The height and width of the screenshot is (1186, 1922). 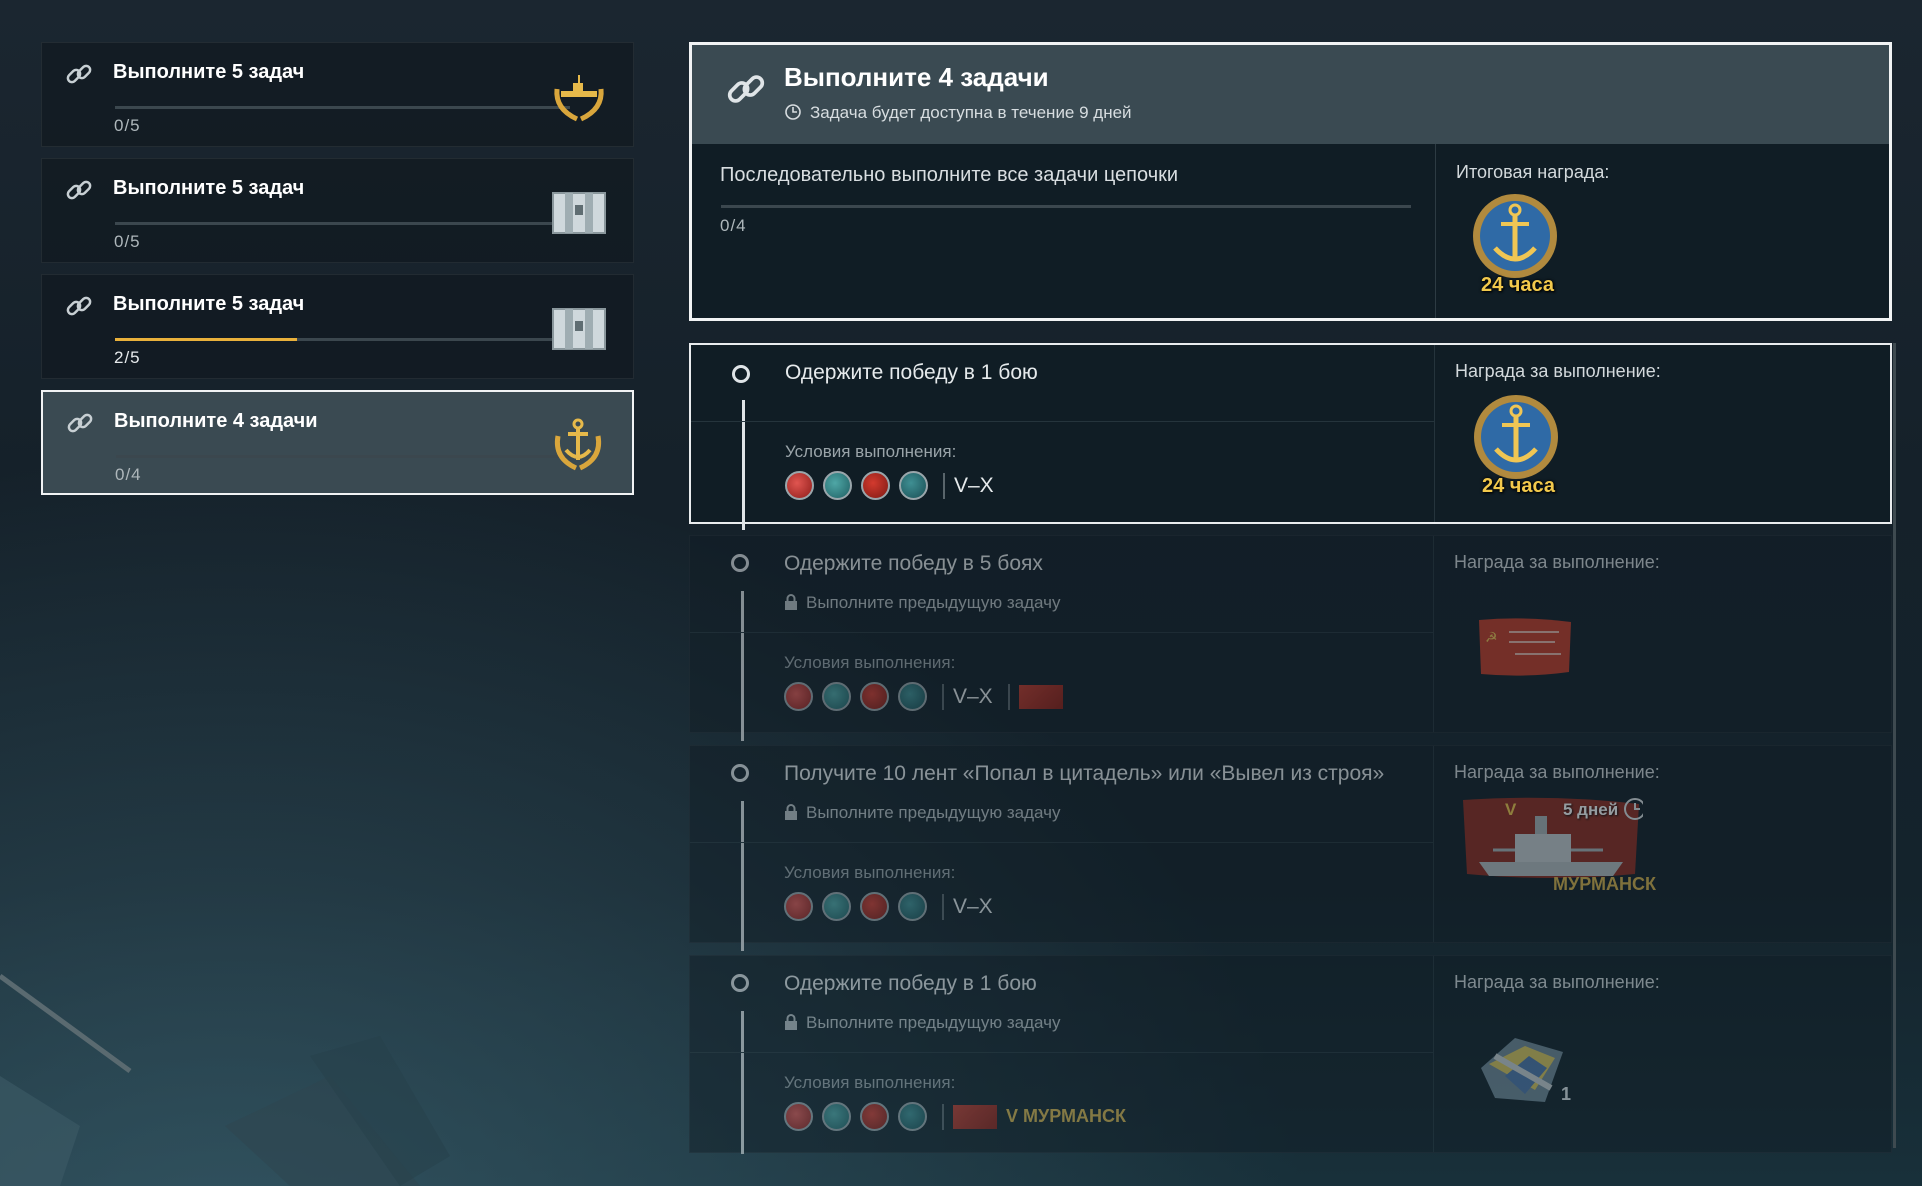 What do you see at coordinates (337, 94) in the screenshot?
I see `chain-item-1: Выполните 5 задач 0/5` at bounding box center [337, 94].